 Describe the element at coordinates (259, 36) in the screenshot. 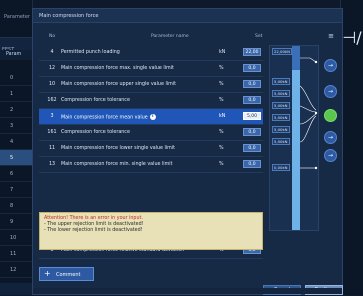

I see `column-header-set: Set` at that location.